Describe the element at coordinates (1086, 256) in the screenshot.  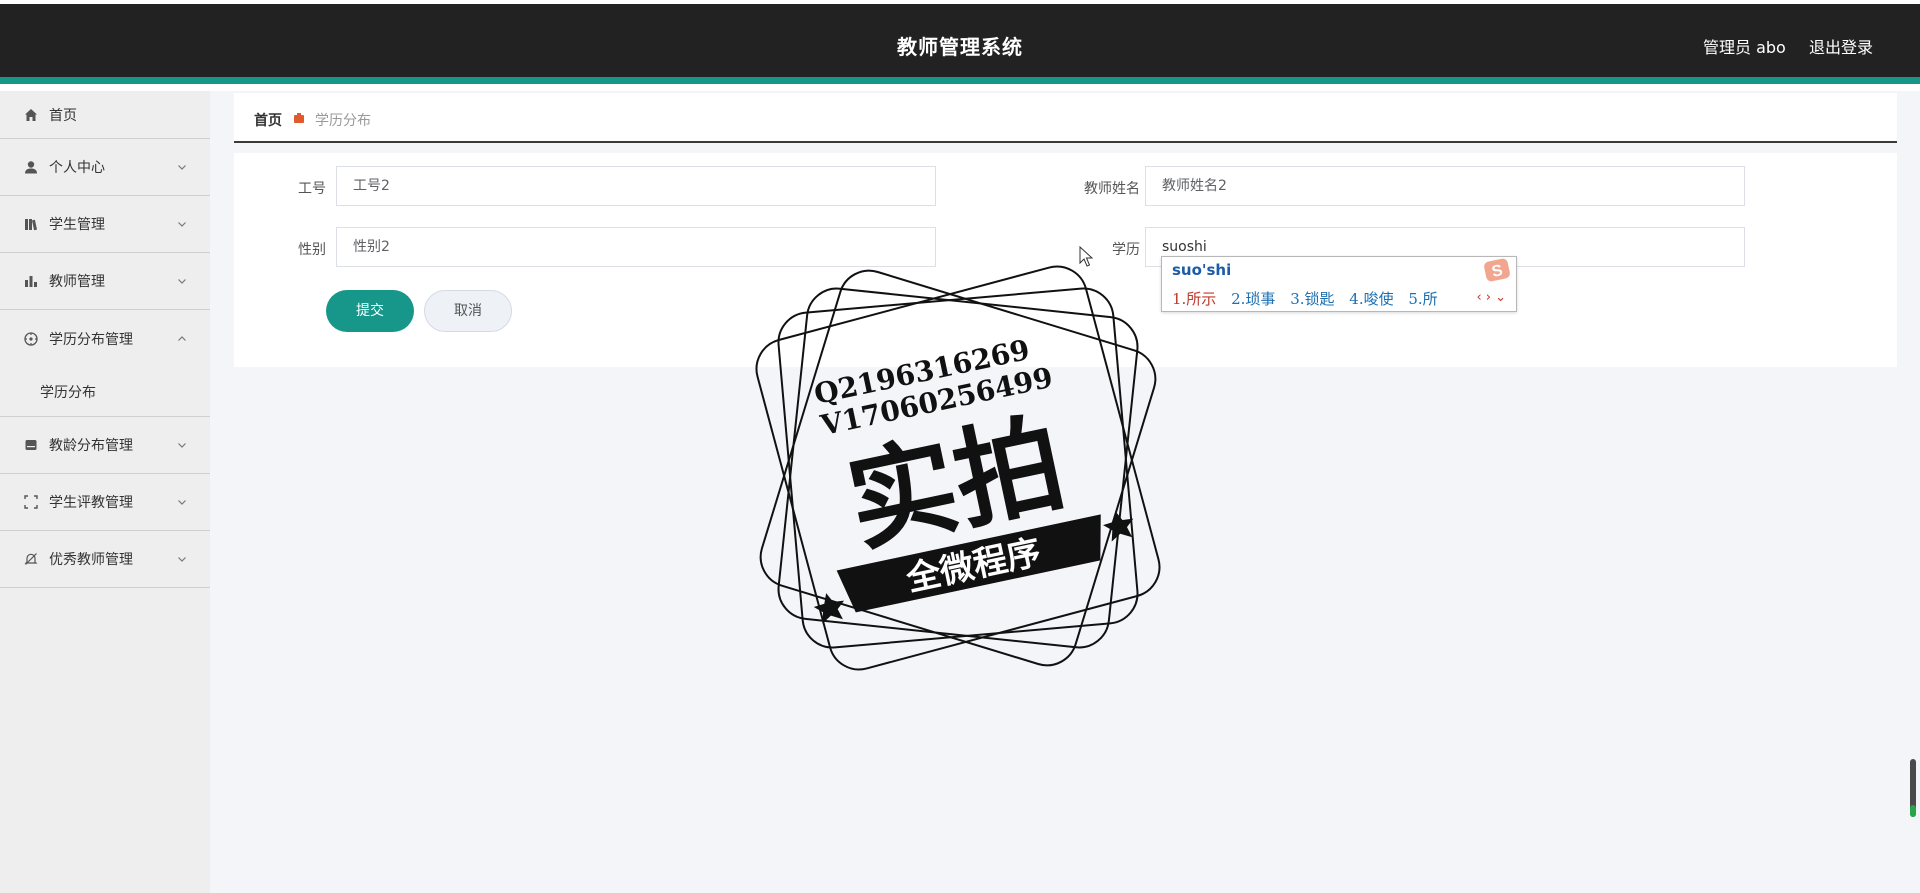
I see `mouse-cursor-icon` at that location.